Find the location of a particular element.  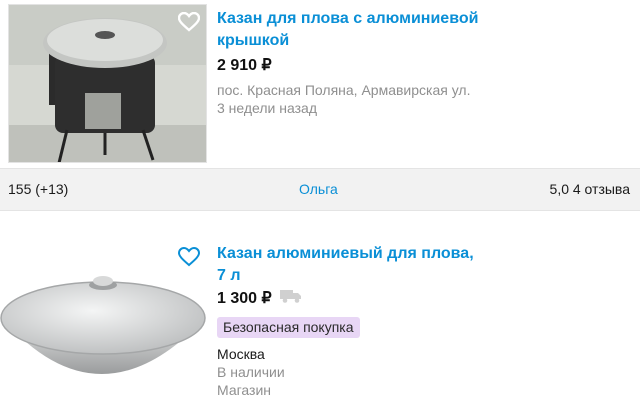

listing-date: 3 недели назад is located at coordinates (267, 108).